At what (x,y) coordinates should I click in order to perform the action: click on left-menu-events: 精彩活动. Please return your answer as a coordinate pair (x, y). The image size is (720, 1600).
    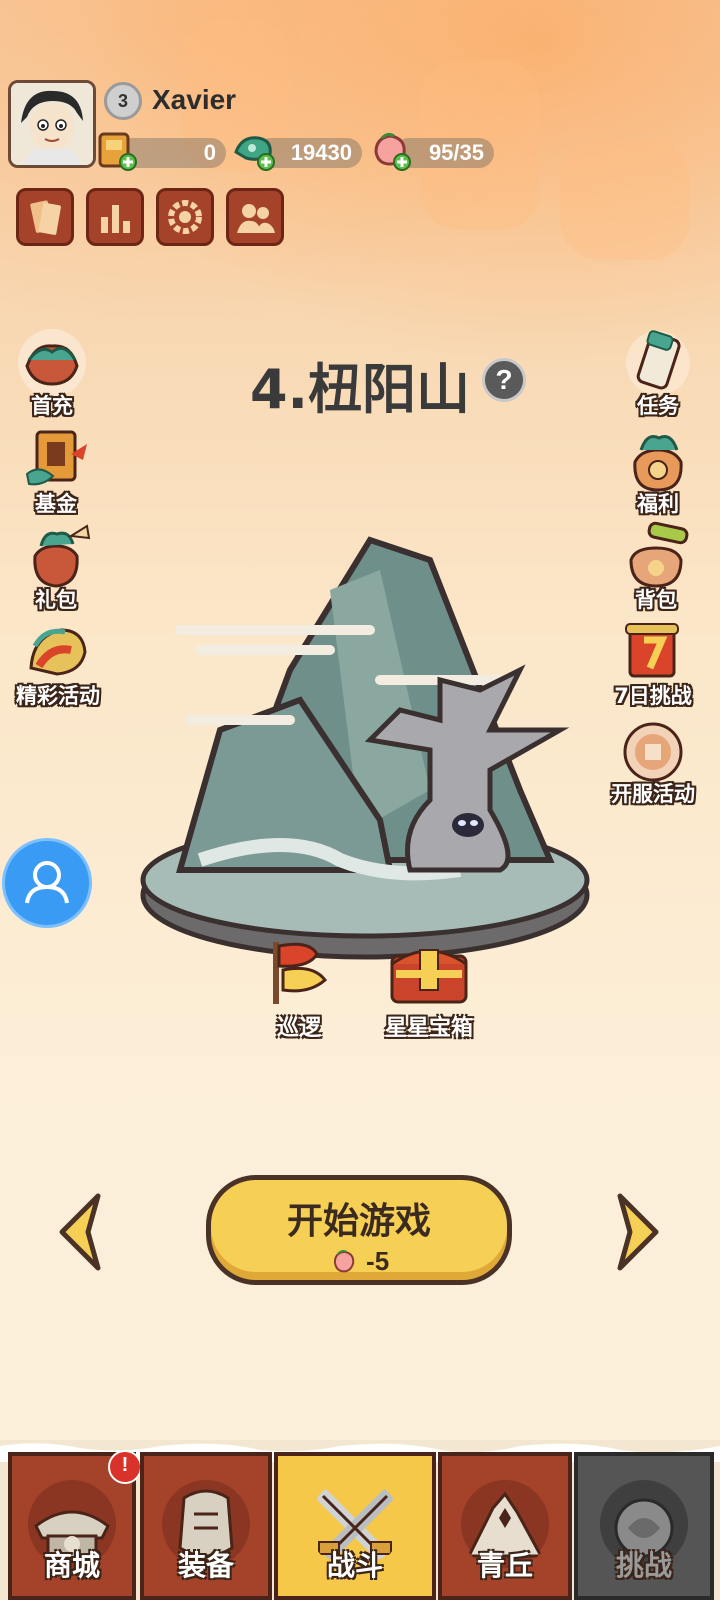
    Looking at the image, I should click on (58, 663).